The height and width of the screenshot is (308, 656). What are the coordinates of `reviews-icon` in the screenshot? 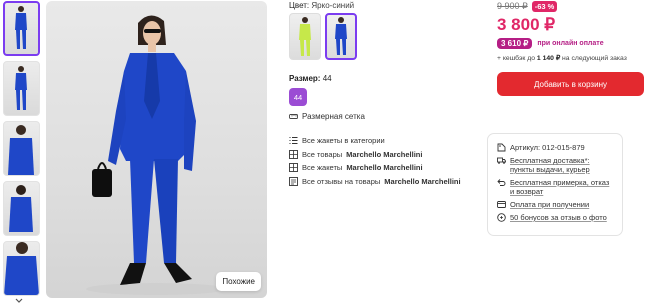 It's located at (293, 181).